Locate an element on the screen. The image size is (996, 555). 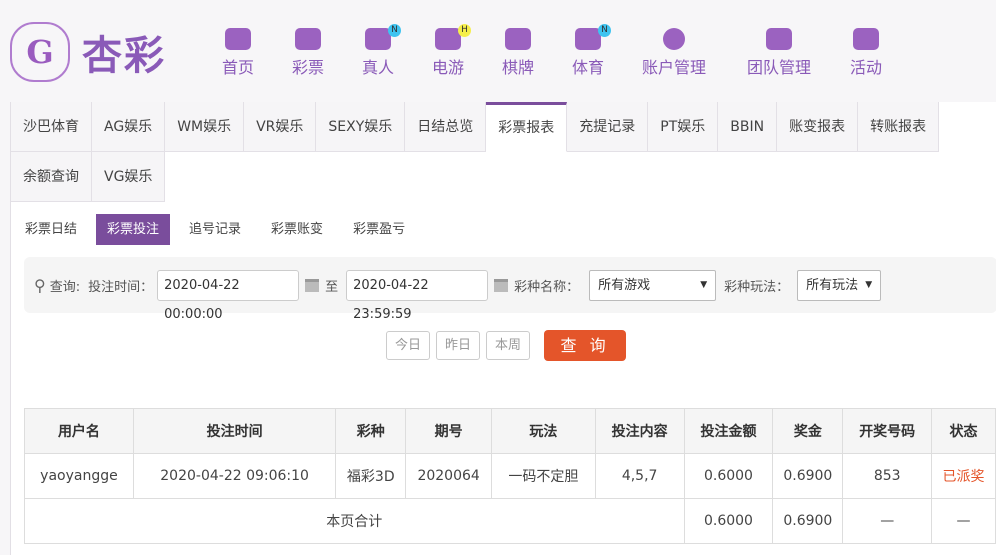
tab: 日结总览 is located at coordinates (446, 127).